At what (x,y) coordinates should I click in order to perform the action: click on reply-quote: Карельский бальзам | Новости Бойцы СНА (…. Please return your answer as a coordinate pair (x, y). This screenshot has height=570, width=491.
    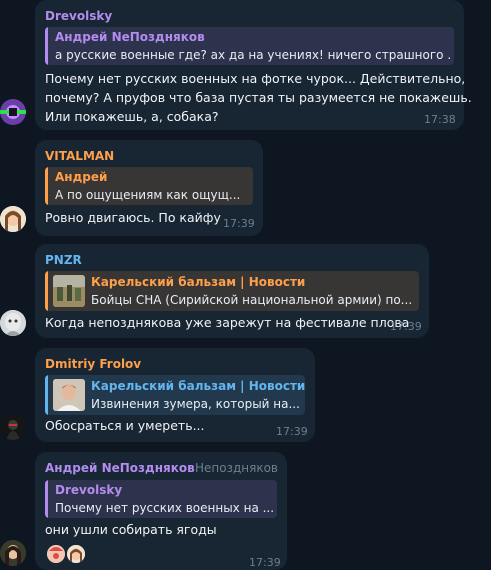
    Looking at the image, I should click on (232, 291).